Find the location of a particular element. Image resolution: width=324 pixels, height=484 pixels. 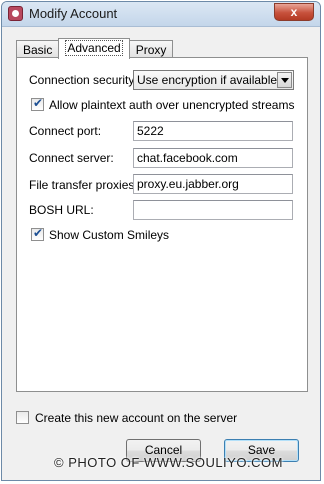

tab-bar: Basic Advanced Proxy is located at coordinates (95, 48).